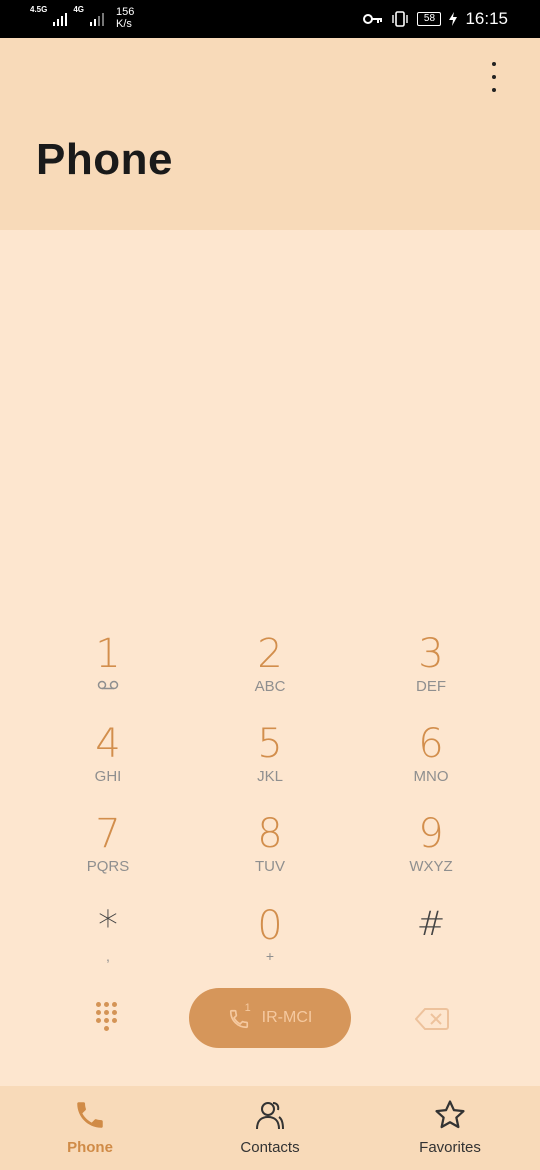 The image size is (540, 1170). Describe the element at coordinates (60, 18) in the screenshot. I see `signal-bars-1-icon` at that location.